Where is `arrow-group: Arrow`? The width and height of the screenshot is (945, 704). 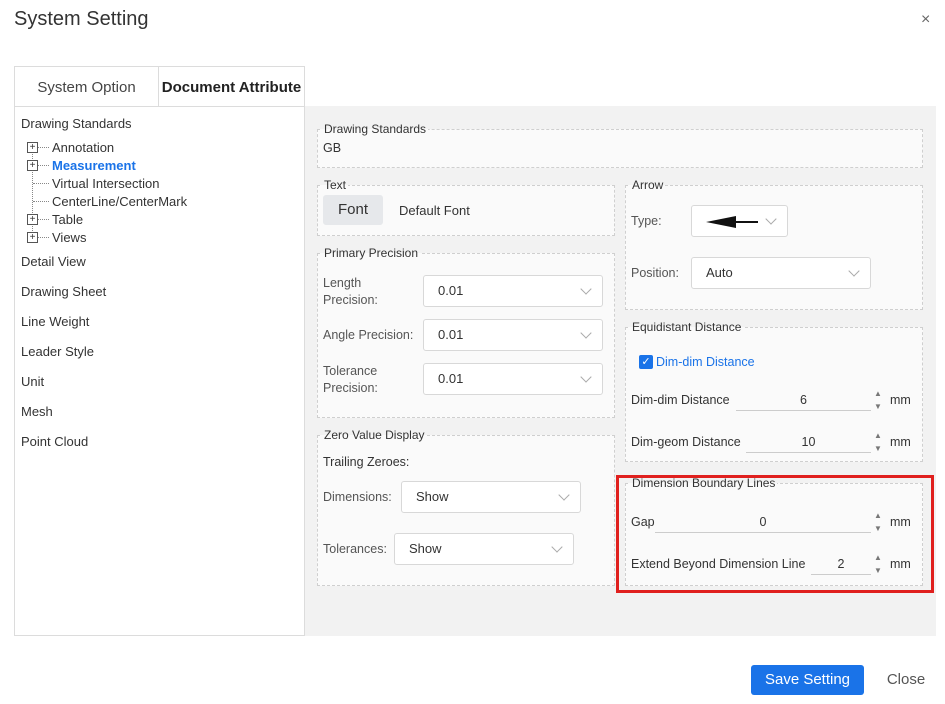
arrow-group: Arrow is located at coordinates (774, 244).